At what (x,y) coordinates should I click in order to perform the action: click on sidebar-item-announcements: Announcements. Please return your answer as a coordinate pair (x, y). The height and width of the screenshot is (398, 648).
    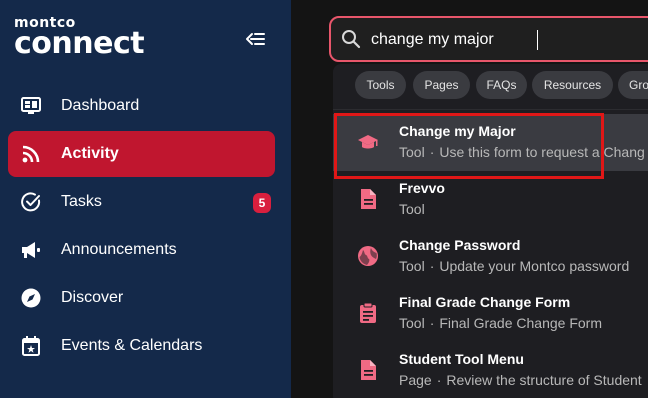
    Looking at the image, I should click on (141, 250).